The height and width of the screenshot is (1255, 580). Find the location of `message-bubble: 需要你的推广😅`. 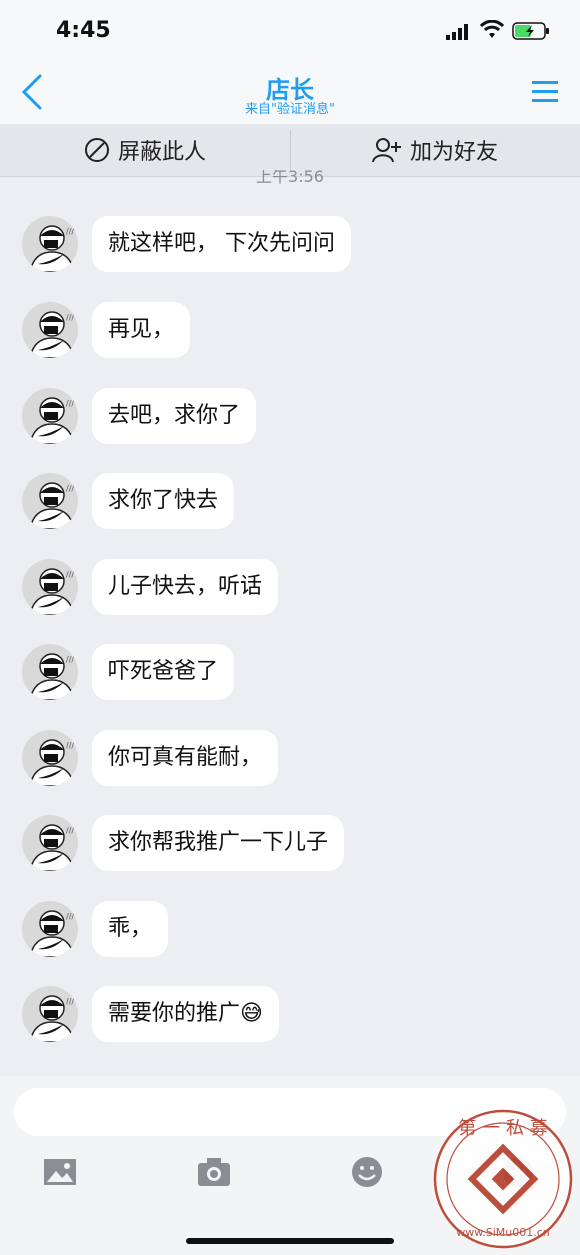

message-bubble: 需要你的推广😅 is located at coordinates (185, 1014).